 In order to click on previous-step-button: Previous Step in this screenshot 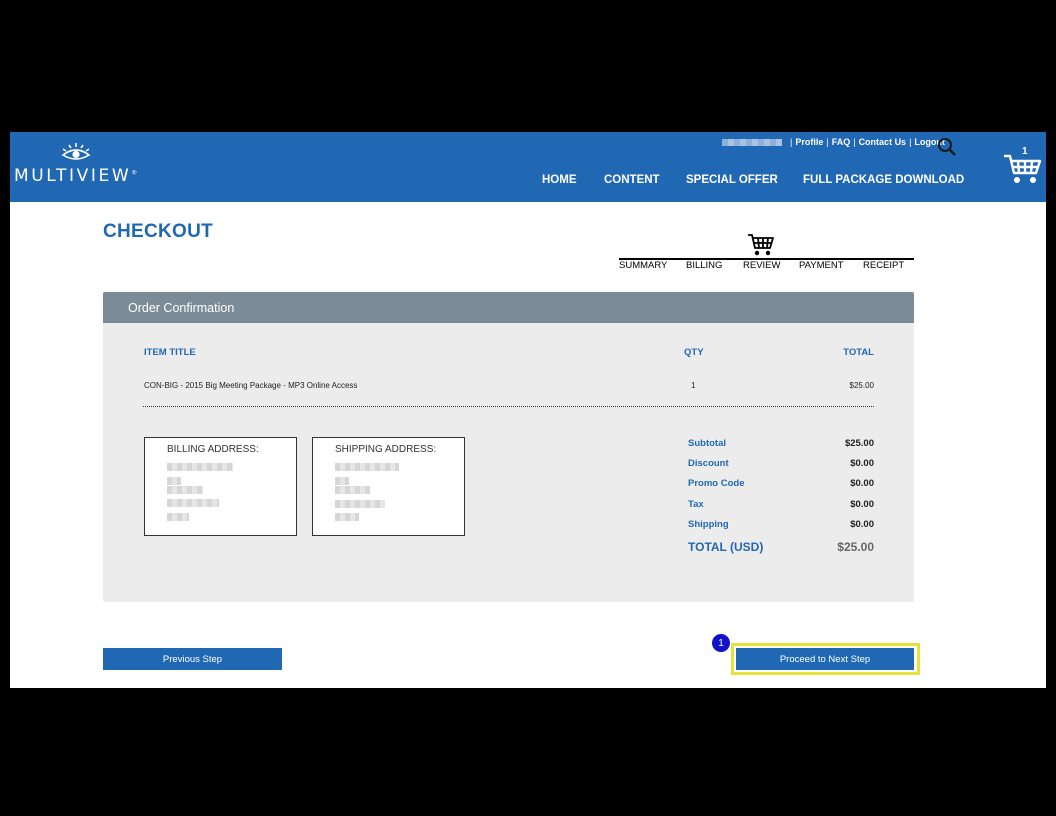, I will do `click(192, 659)`.